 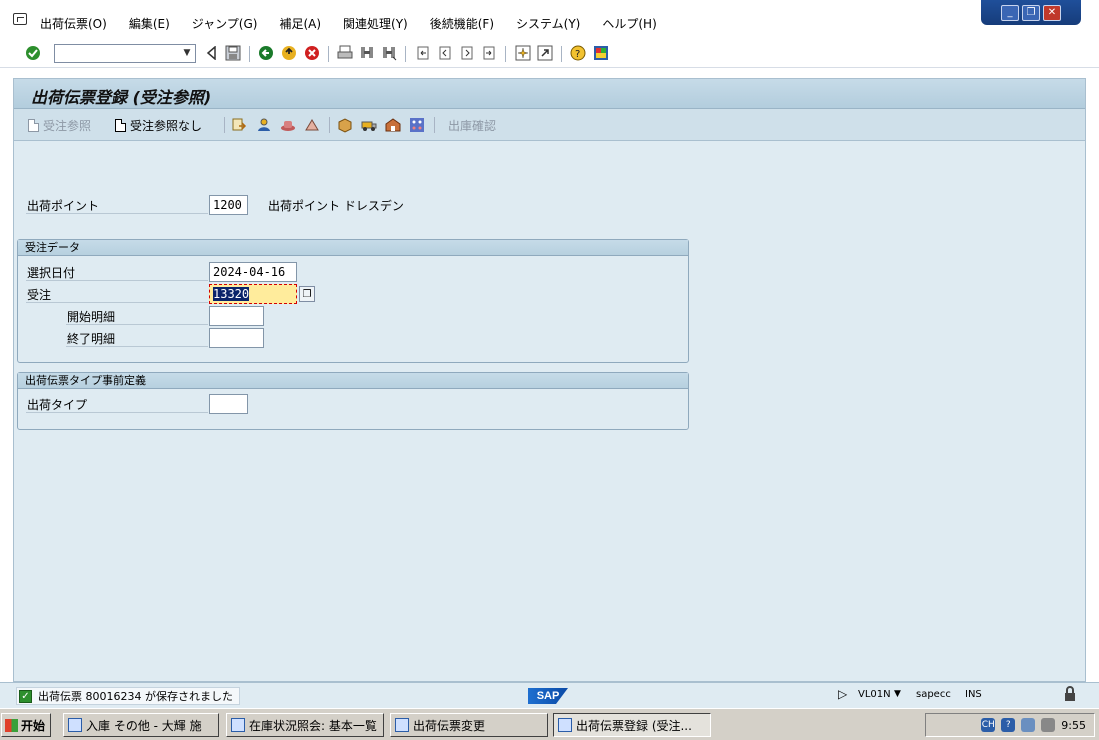 I want to click on enter-icon, so click(x=33, y=53).